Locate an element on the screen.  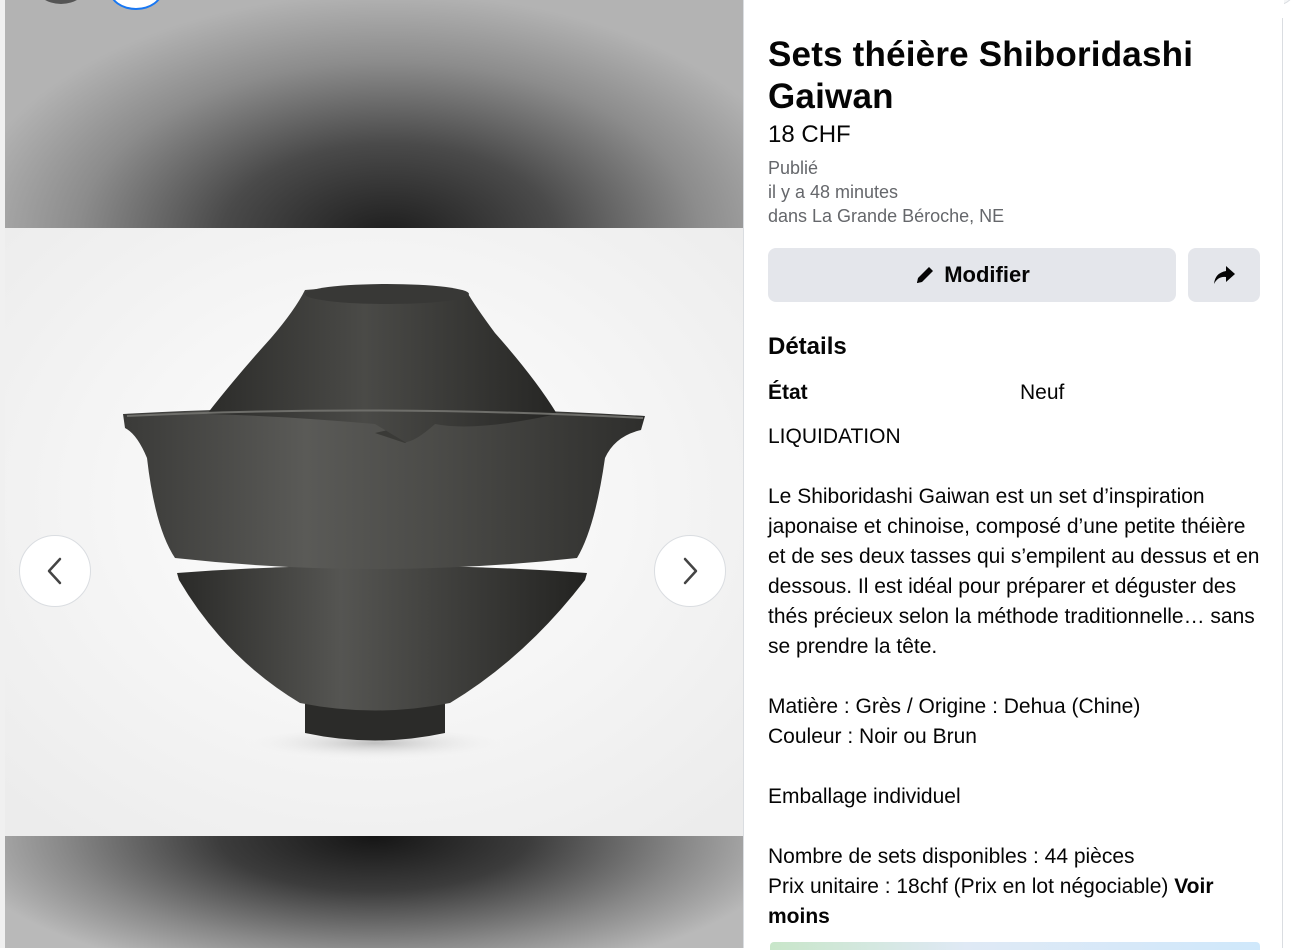
published-label: Publié is located at coordinates (793, 168).